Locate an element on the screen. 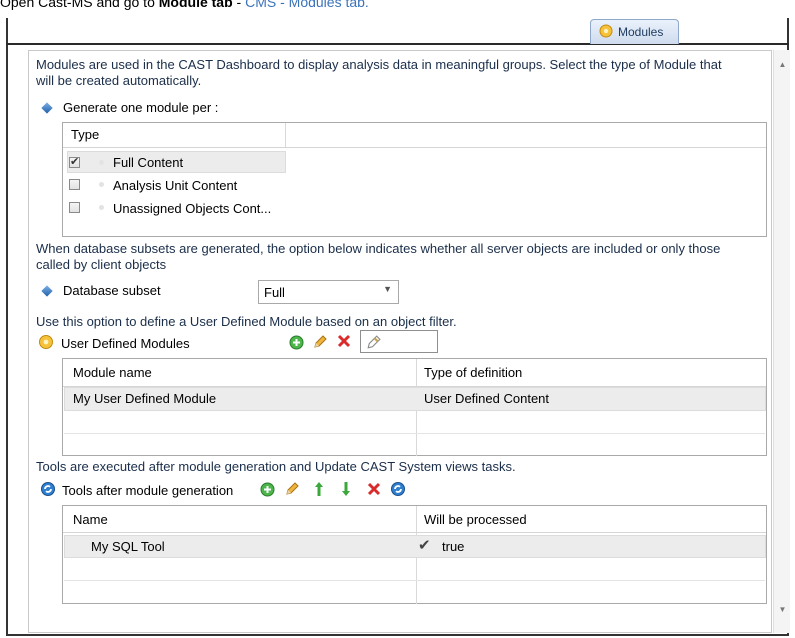 Image resolution: width=795 pixels, height=638 pixels. filter-pencil-icon is located at coordinates (373, 342).